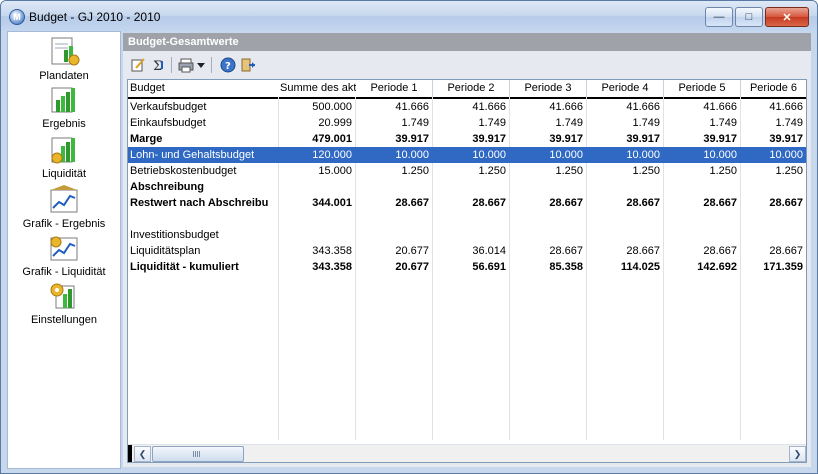 The height and width of the screenshot is (474, 818). Describe the element at coordinates (471, 89) in the screenshot. I see `column-header-periode-2: Periode 2` at that location.